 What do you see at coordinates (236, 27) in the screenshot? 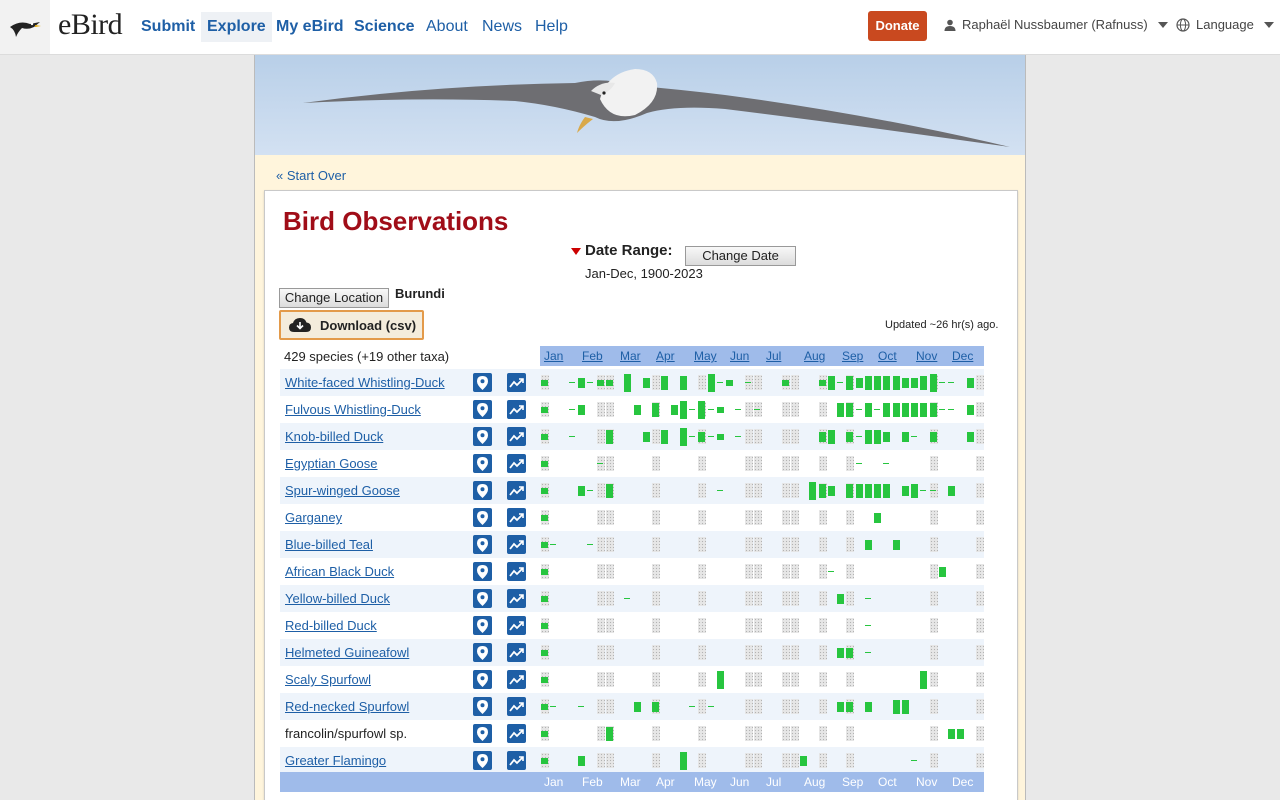
I see `nav-explore: Explore` at bounding box center [236, 27].